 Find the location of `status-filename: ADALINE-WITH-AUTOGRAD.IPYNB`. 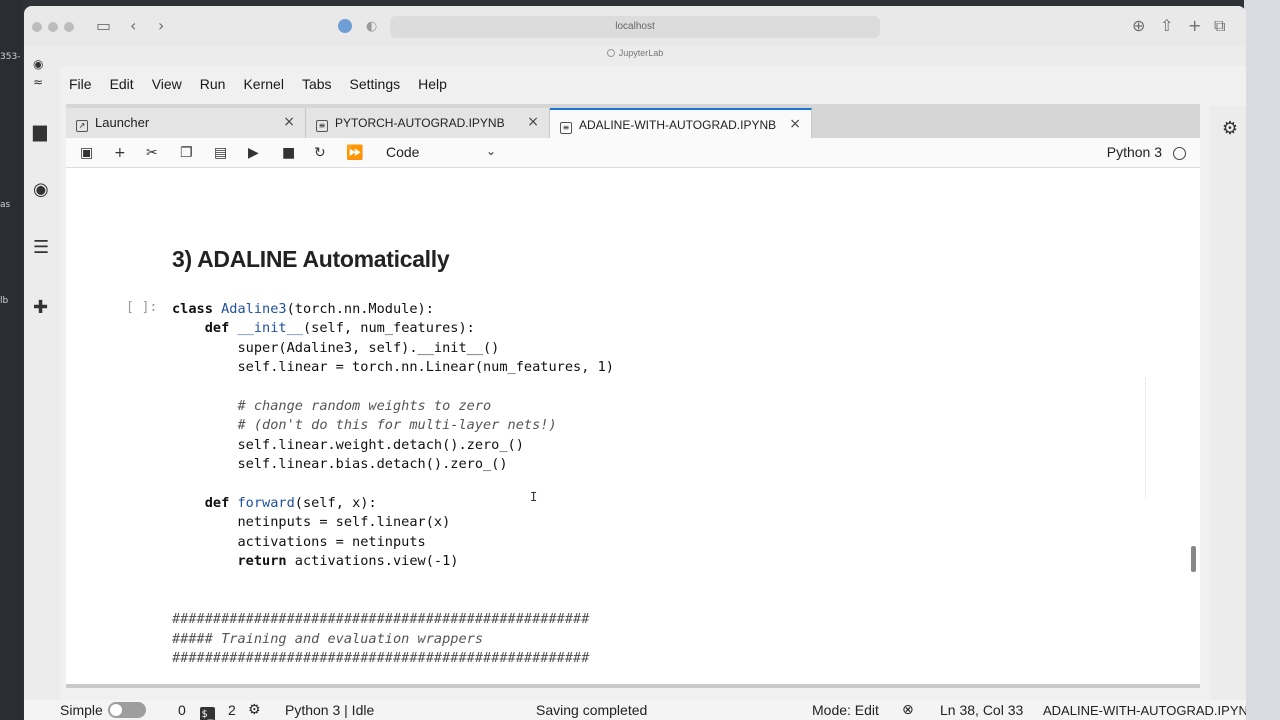

status-filename: ADALINE-WITH-AUTOGRAD.IPYNB is located at coordinates (1144, 710).